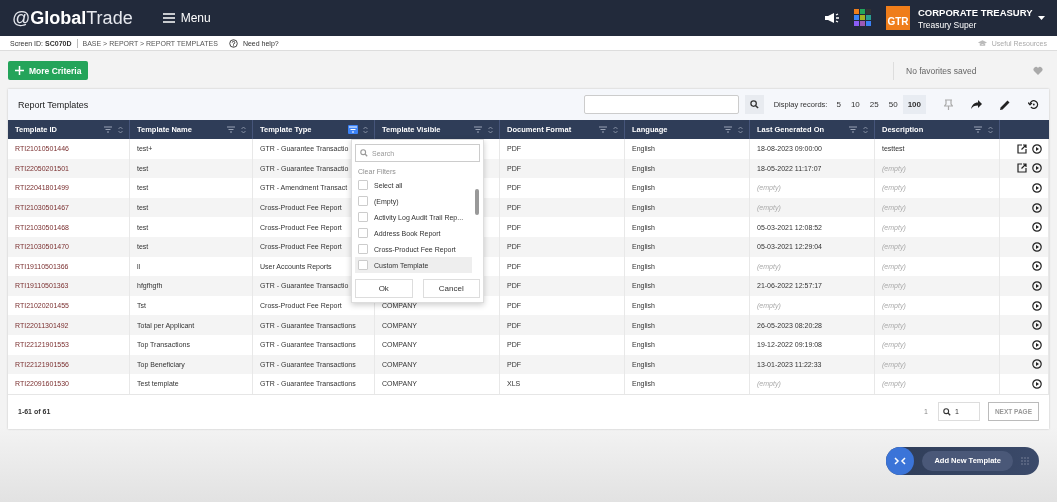 This screenshot has height=502, width=1057. What do you see at coordinates (53, 104) in the screenshot?
I see `card-title: Report Templates` at bounding box center [53, 104].